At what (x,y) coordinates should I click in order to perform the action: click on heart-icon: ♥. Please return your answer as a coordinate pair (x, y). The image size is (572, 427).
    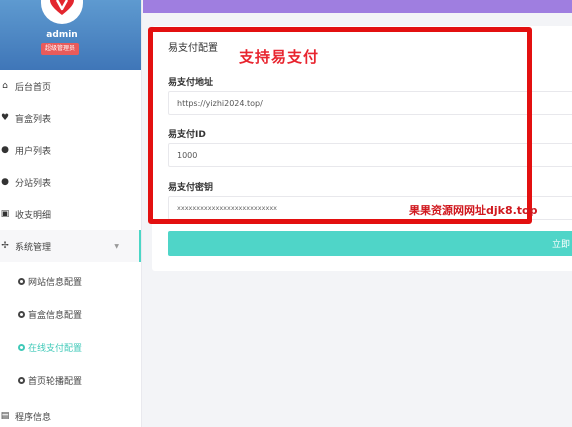
    Looking at the image, I should click on (5, 118).